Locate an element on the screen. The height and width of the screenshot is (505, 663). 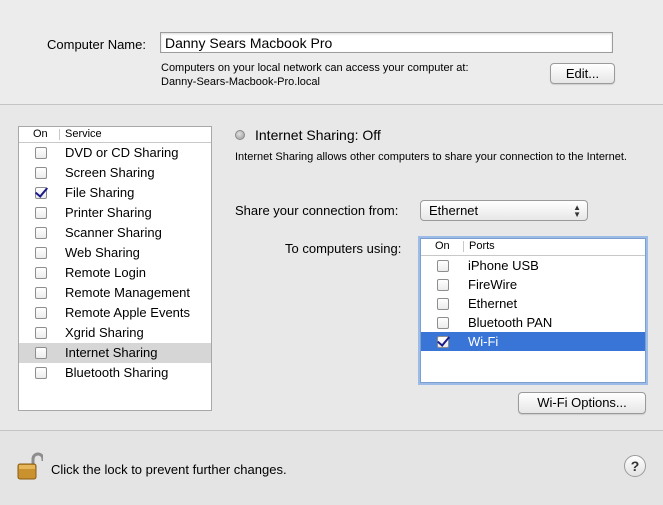
service-label: Bluetooth Sharing is located at coordinates (117, 372).